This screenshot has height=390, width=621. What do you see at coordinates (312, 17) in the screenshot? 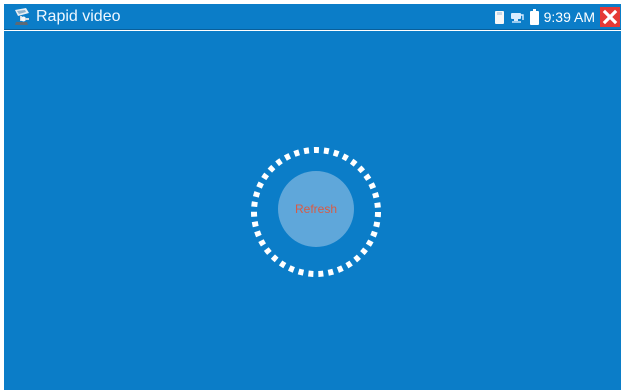
I see `status-bar: Rapid video 9:39 AM` at bounding box center [312, 17].